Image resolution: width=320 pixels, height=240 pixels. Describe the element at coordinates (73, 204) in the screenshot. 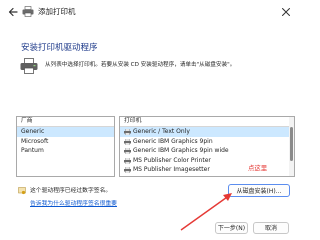

I see `driver-signing-link: 告诉我为什么驱动程序签名很重要` at that location.